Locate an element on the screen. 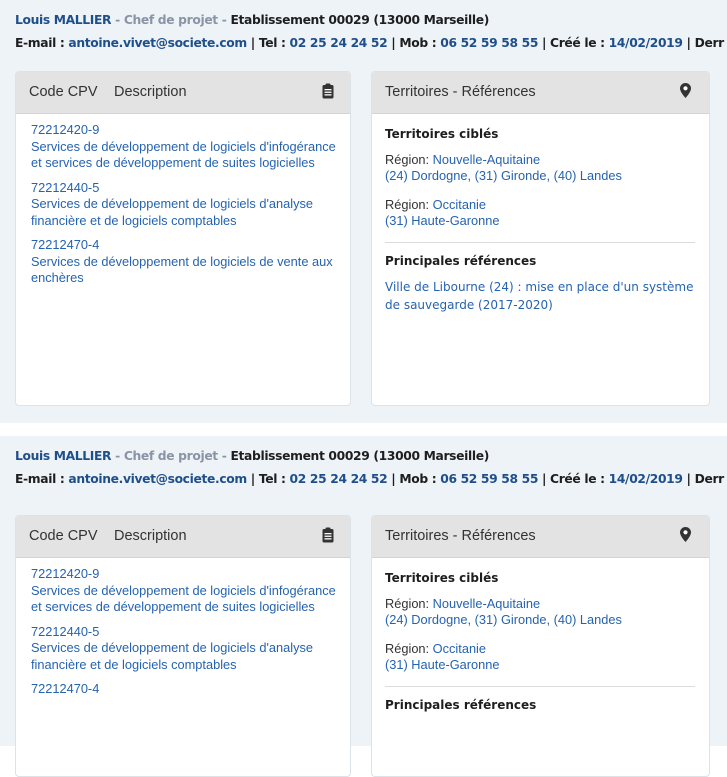 The width and height of the screenshot is (727, 777). territoires-title: Territoires - Références is located at coordinates (460, 92).